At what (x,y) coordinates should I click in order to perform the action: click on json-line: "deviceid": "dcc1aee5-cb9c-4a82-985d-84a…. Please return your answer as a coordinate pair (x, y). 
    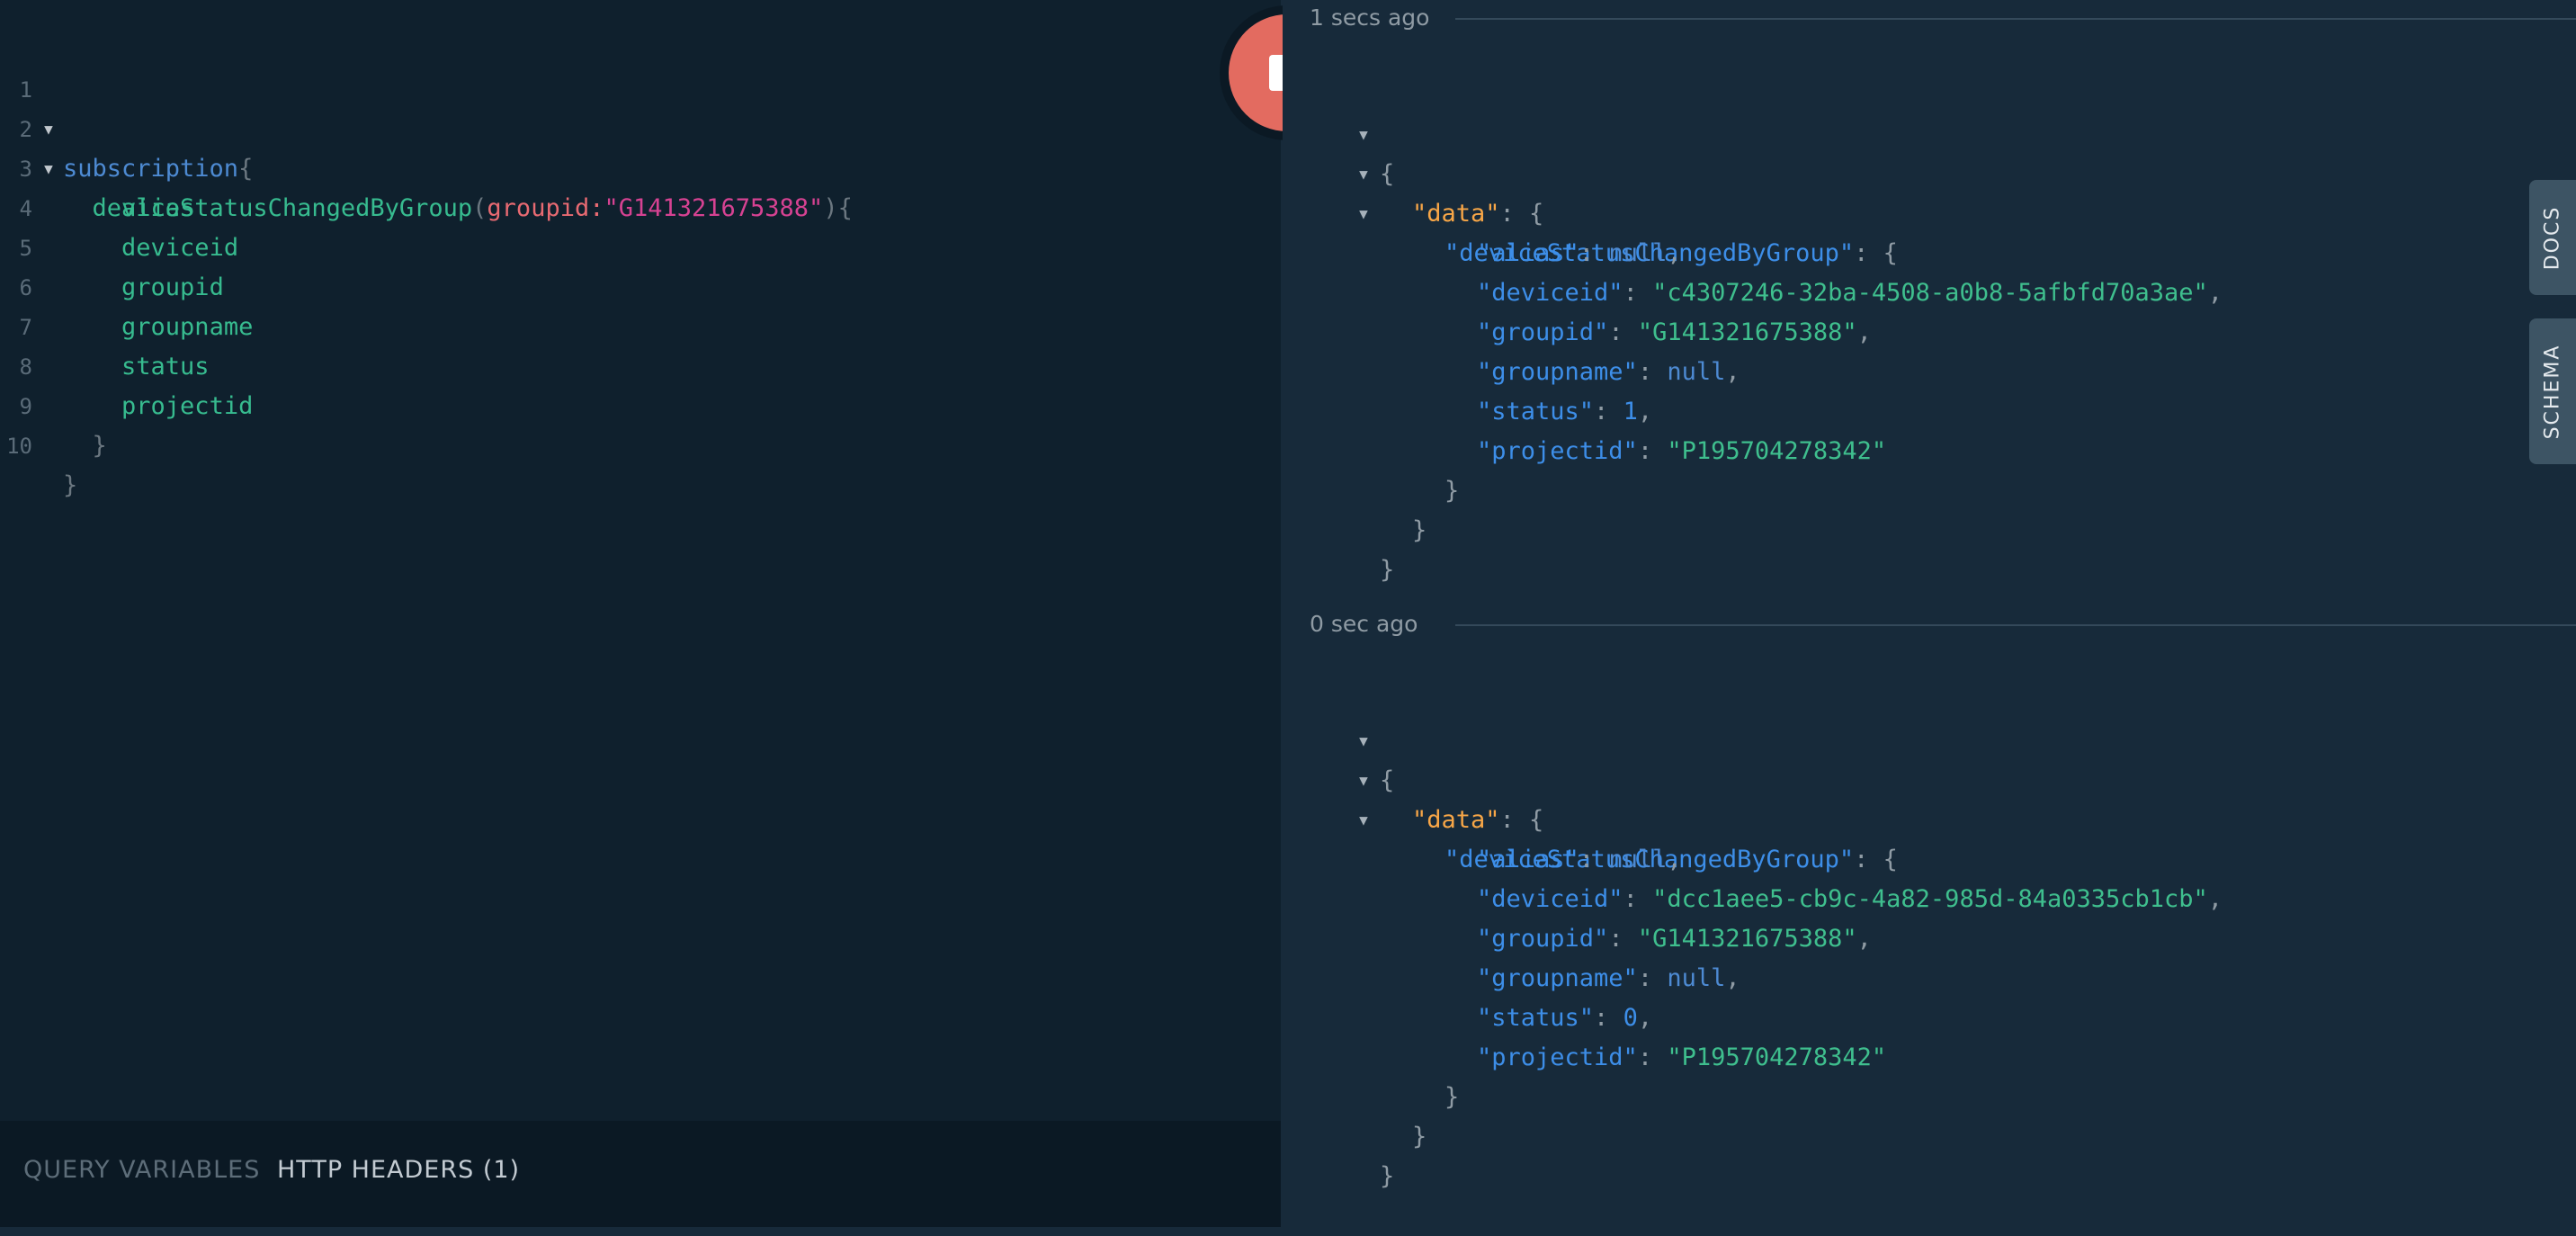
    Looking at the image, I should click on (1850, 899).